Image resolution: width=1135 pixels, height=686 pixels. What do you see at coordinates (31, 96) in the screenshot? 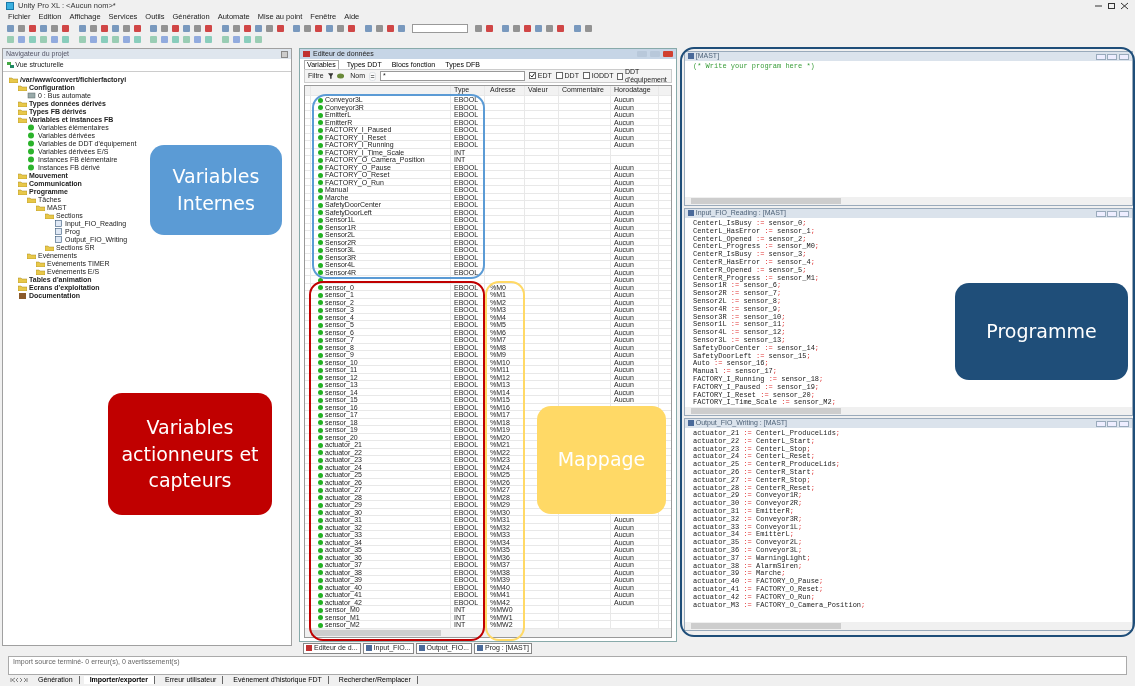
I see `device-icon` at bounding box center [31, 96].